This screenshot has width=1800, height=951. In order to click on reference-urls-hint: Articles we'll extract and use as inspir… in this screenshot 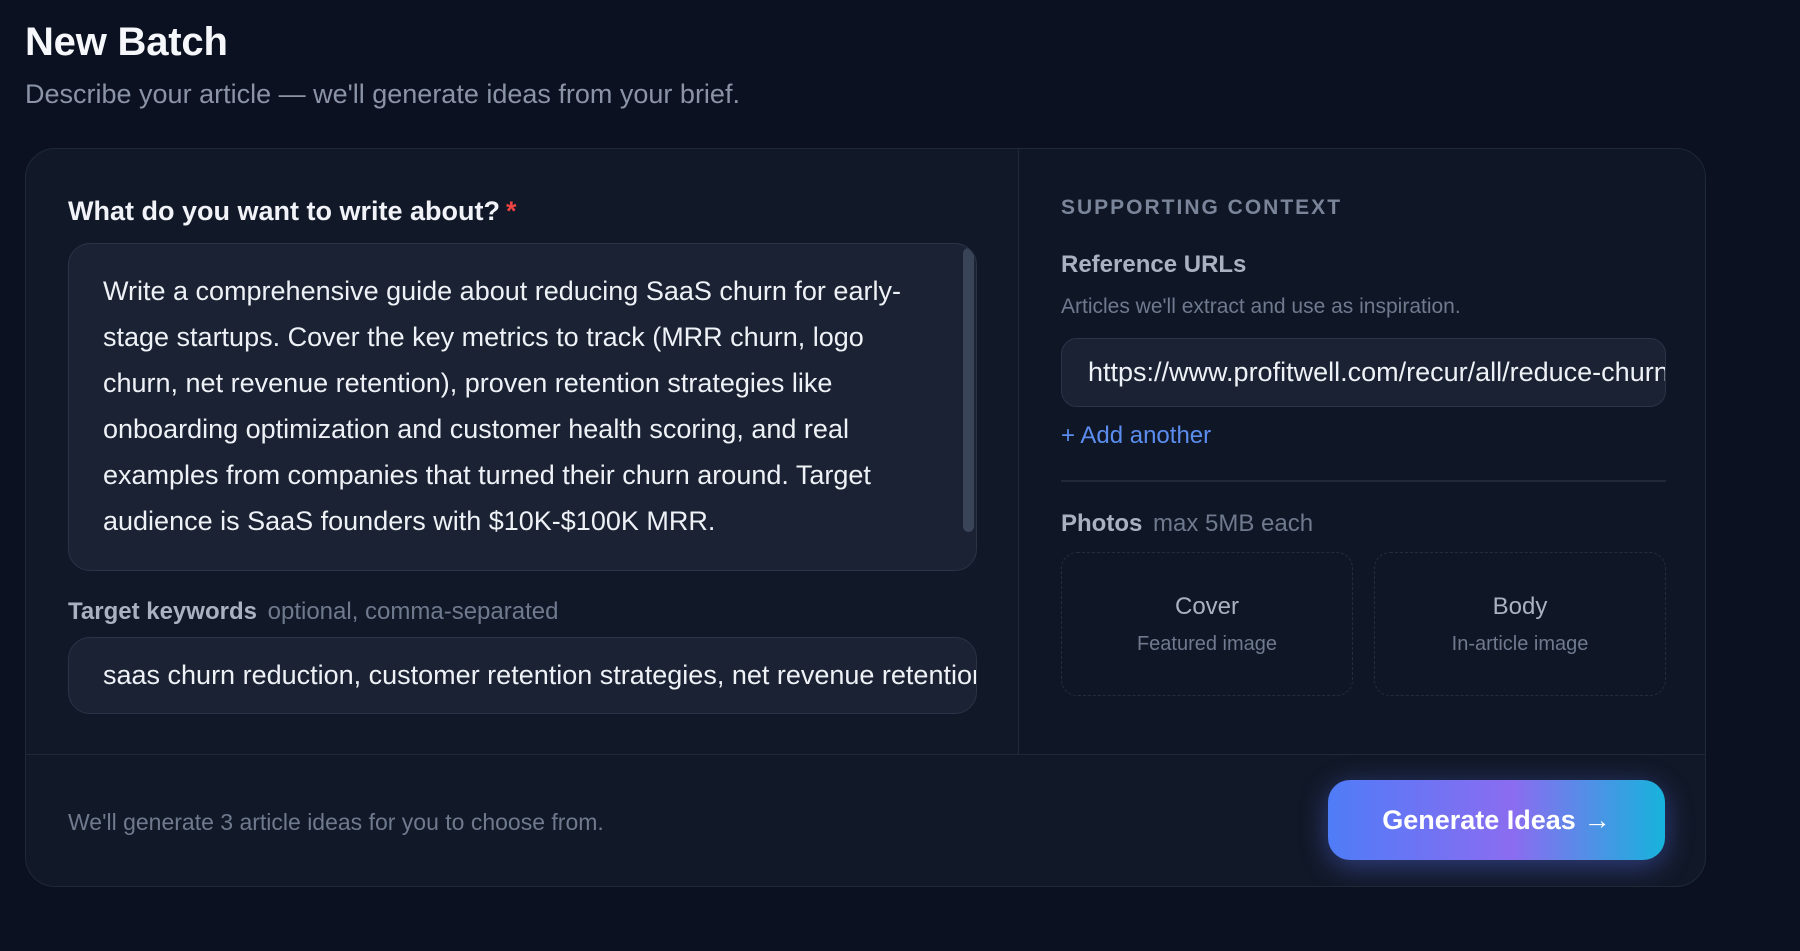, I will do `click(1261, 306)`.